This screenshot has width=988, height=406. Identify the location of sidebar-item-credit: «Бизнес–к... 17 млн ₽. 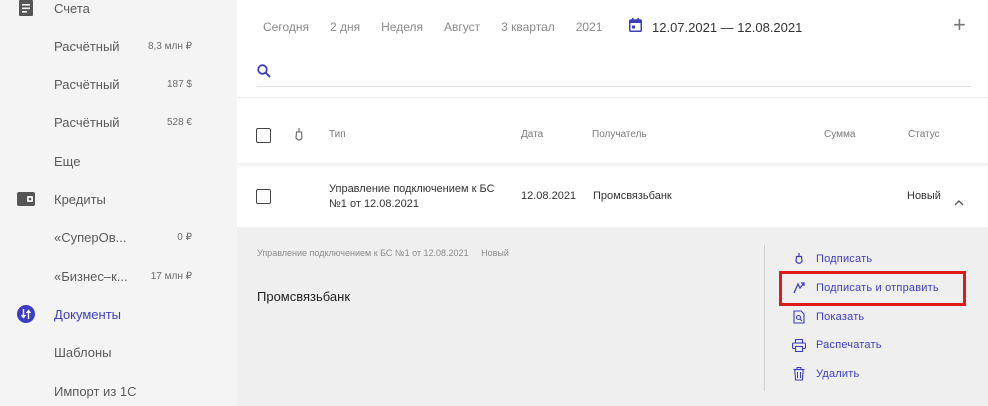
(118, 276).